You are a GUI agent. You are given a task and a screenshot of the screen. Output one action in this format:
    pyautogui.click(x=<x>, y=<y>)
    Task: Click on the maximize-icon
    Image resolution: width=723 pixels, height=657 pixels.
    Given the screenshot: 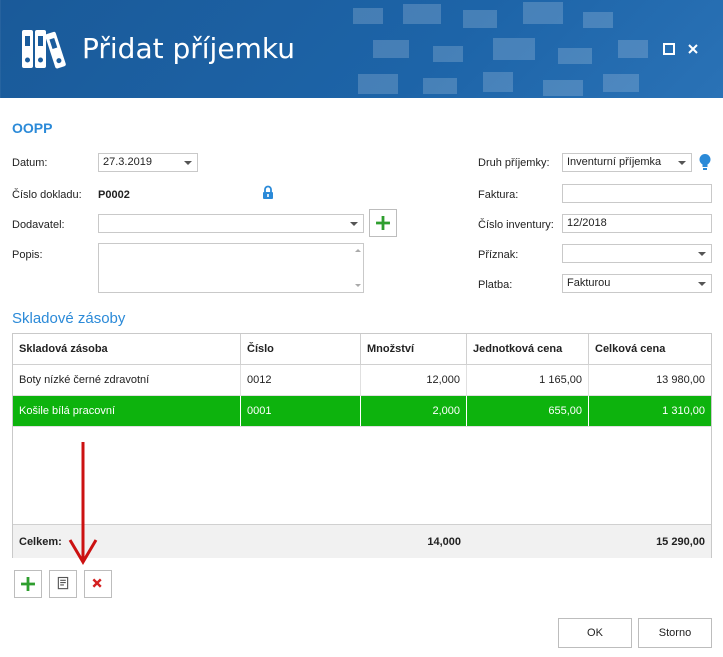 What is the action you would take?
    pyautogui.click(x=669, y=49)
    